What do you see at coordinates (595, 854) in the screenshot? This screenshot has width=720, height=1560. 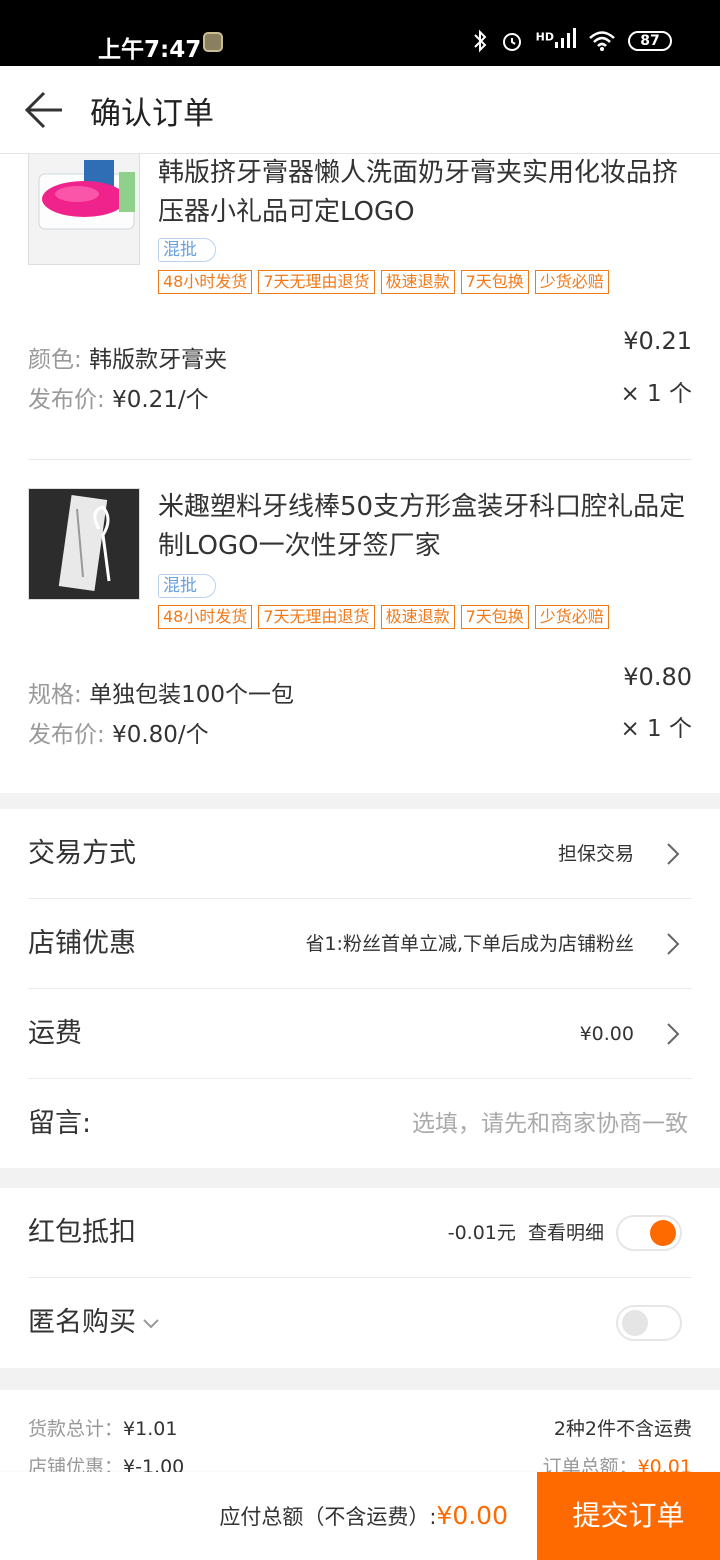 I see `trade-method-value: 担保交易` at bounding box center [595, 854].